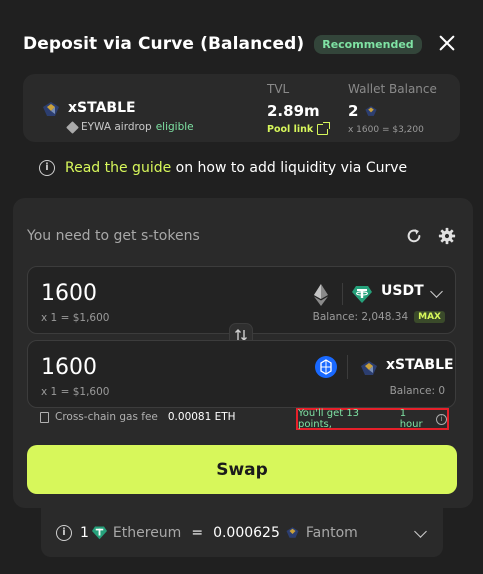 The height and width of the screenshot is (574, 483). I want to click on read-guide-link: Read the guide, so click(118, 168).